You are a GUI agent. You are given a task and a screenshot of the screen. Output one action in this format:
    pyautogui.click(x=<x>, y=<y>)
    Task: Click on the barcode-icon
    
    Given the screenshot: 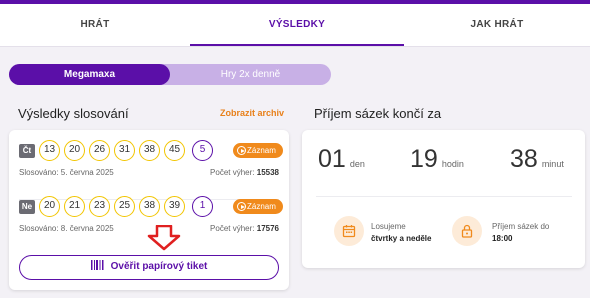 What is the action you would take?
    pyautogui.click(x=97, y=265)
    